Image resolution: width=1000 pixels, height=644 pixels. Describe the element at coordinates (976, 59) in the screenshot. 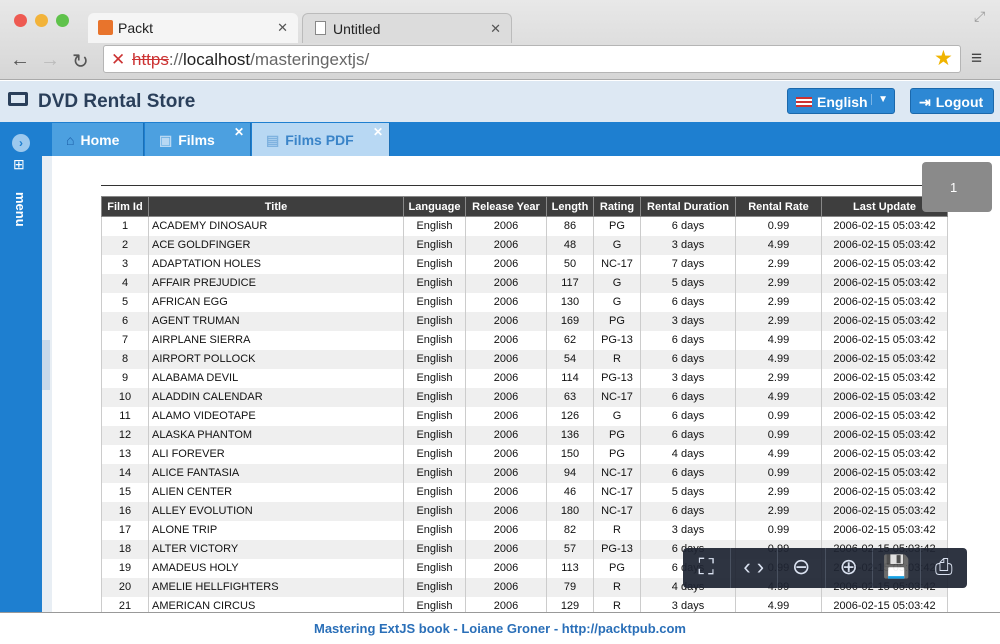

I see `menu-icon: ≡` at that location.